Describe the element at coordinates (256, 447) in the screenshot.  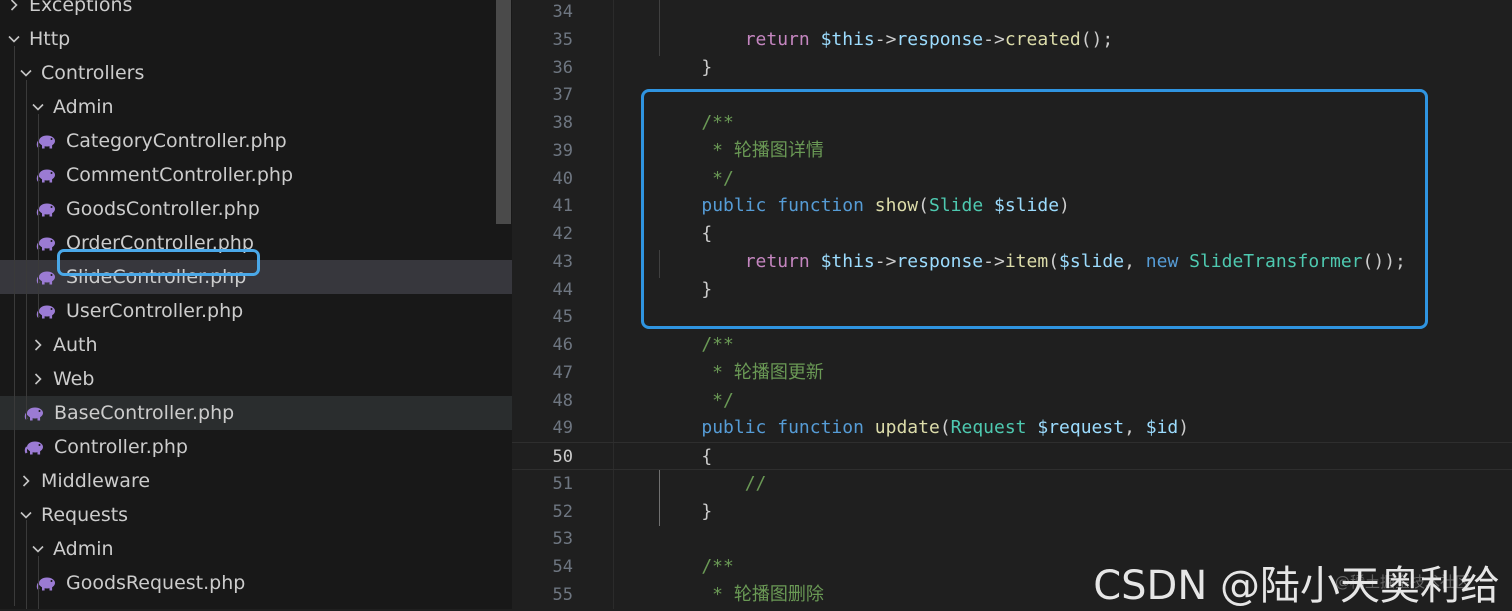
I see `tree-file-controller-php: Controller.php` at that location.